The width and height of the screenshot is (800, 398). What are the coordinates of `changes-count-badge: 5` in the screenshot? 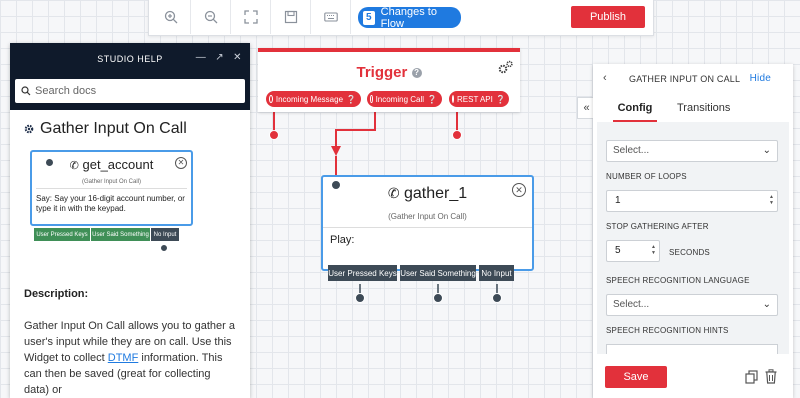 It's located at (369, 17).